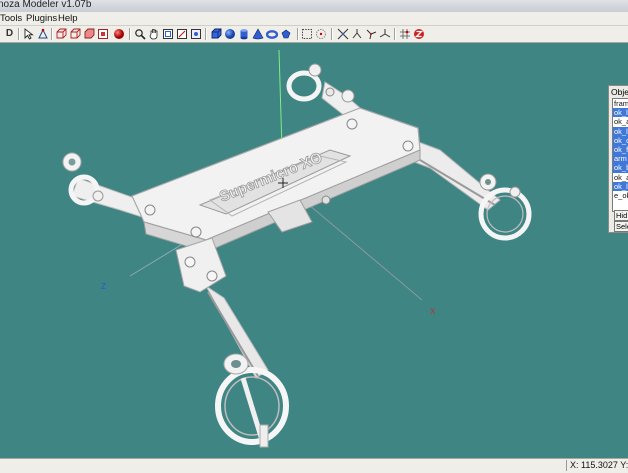 The width and height of the screenshot is (628, 473). I want to click on material-icon, so click(102, 33).